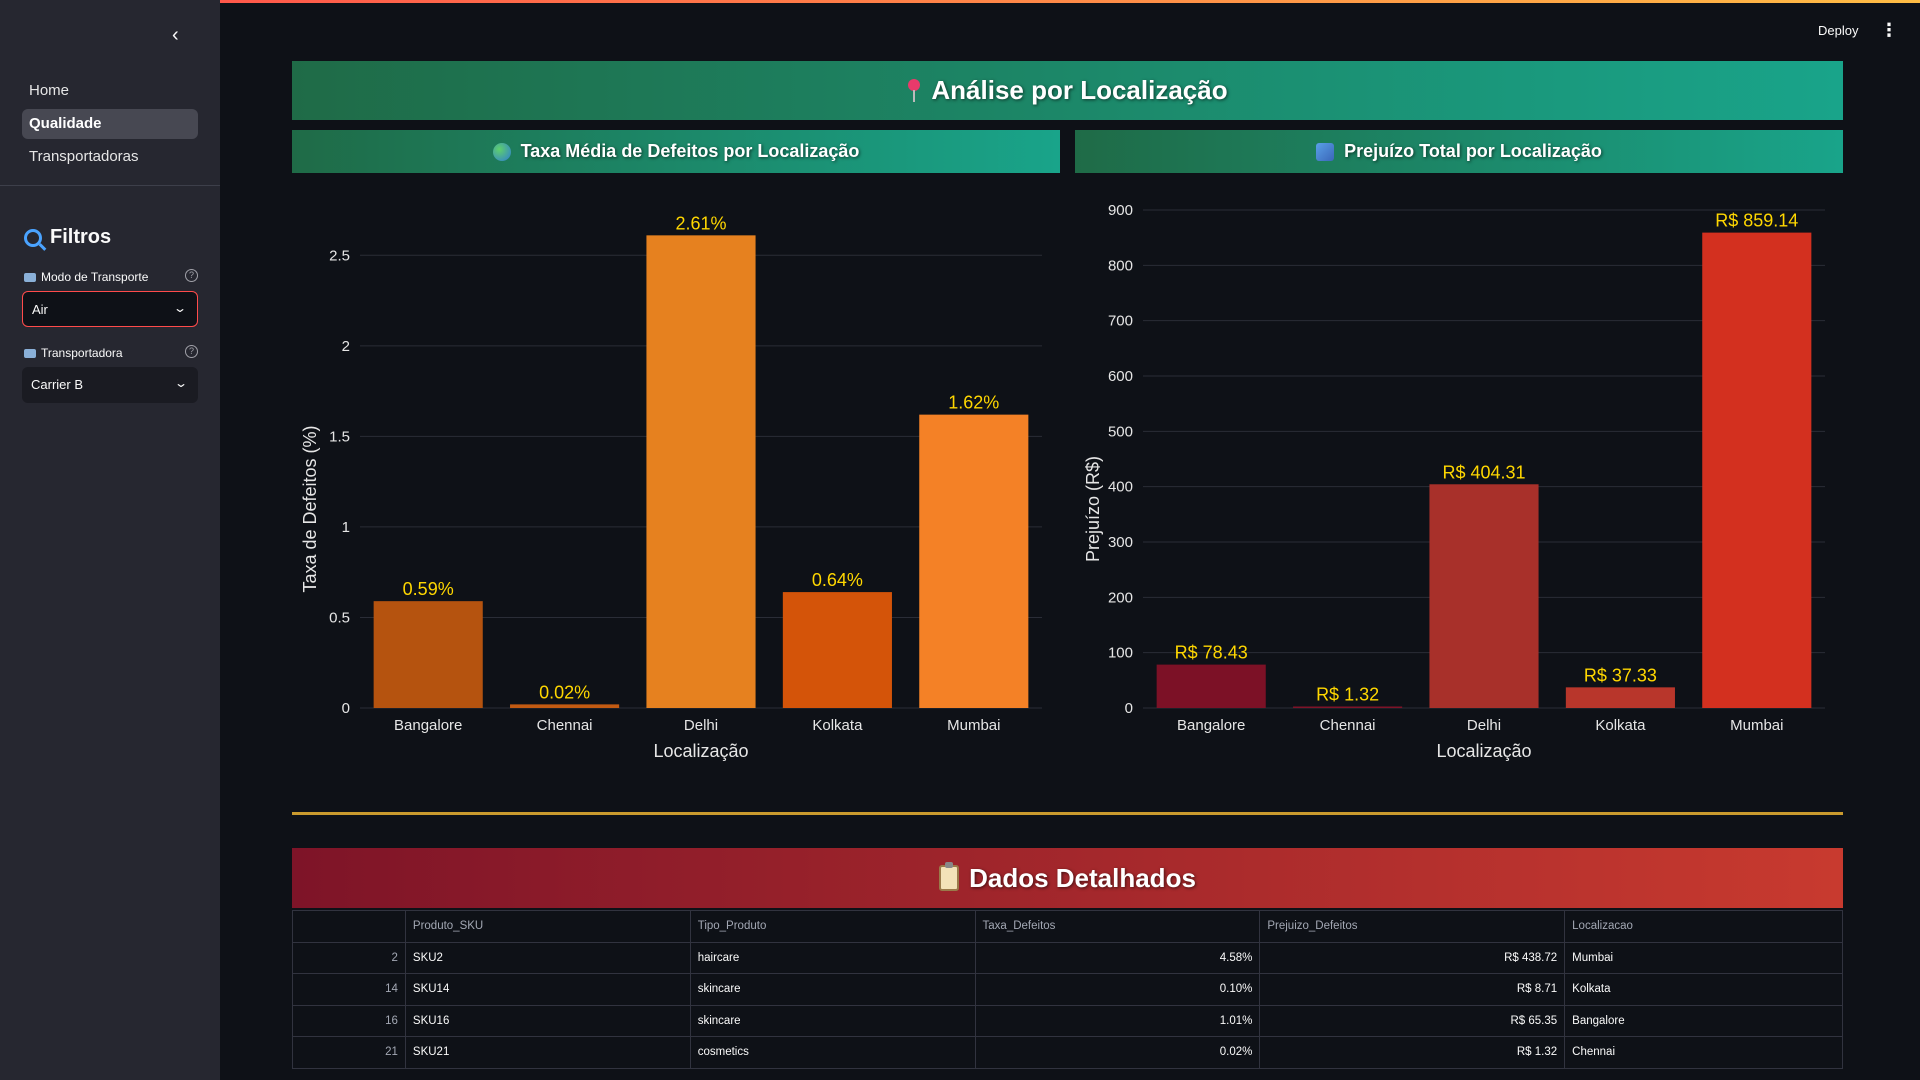 Image resolution: width=1920 pixels, height=1080 pixels. I want to click on sidebar-item-qualidade: Qualidade, so click(110, 124).